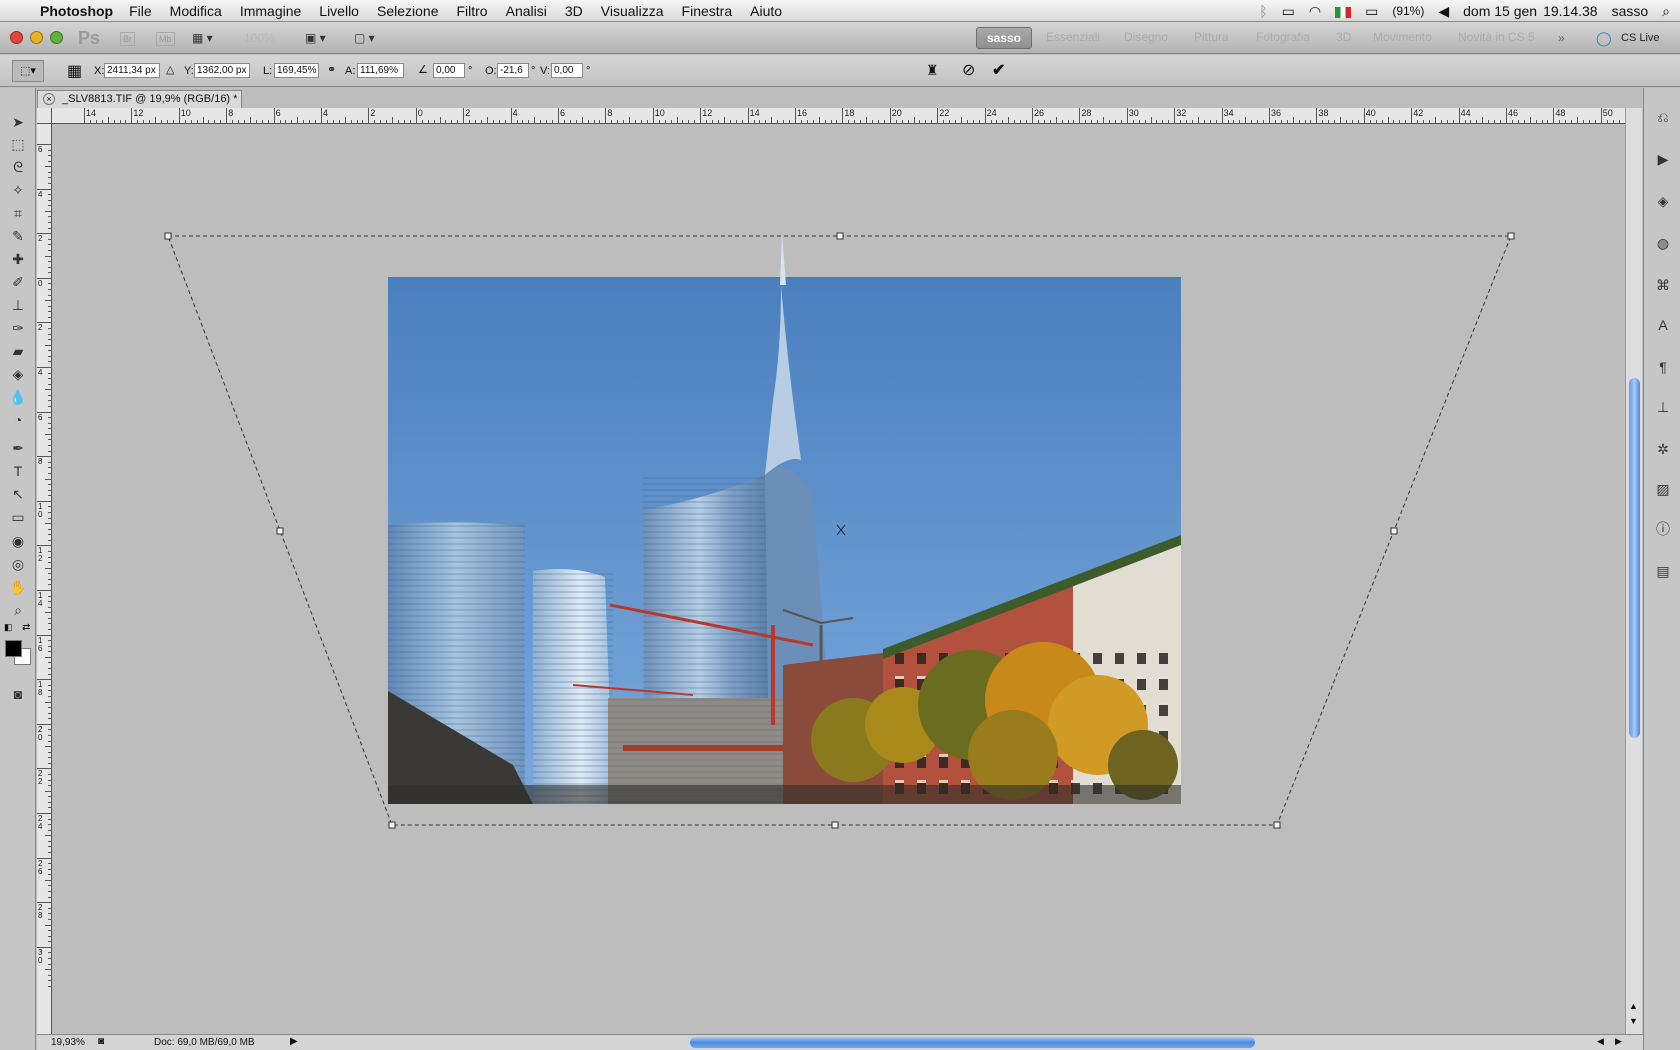  Describe the element at coordinates (18, 167) in the screenshot. I see `lasso-tool-icon: ᘓ` at that location.